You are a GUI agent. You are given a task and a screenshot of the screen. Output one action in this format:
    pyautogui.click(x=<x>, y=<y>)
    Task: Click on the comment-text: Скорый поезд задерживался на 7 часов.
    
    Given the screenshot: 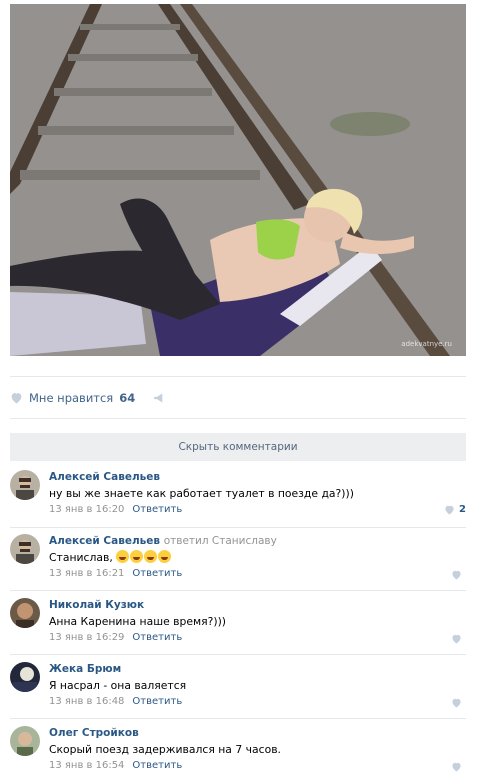 What is the action you would take?
    pyautogui.click(x=165, y=749)
    